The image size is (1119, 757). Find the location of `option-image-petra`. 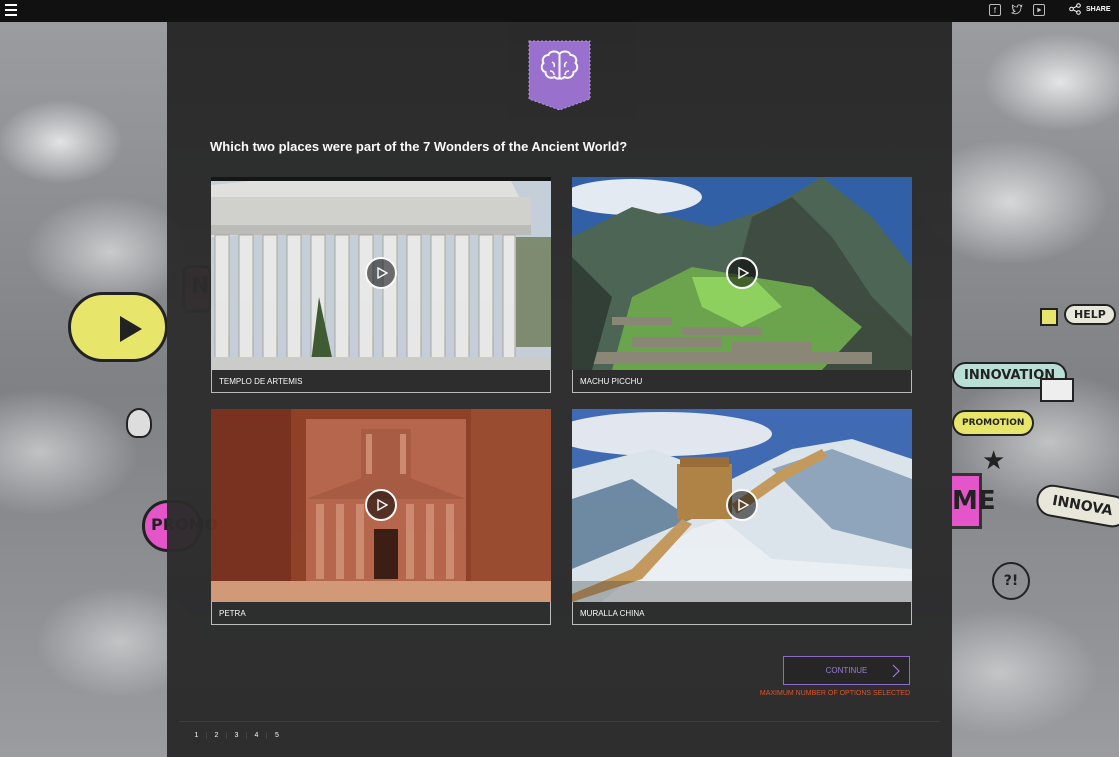

option-image-petra is located at coordinates (381, 505).